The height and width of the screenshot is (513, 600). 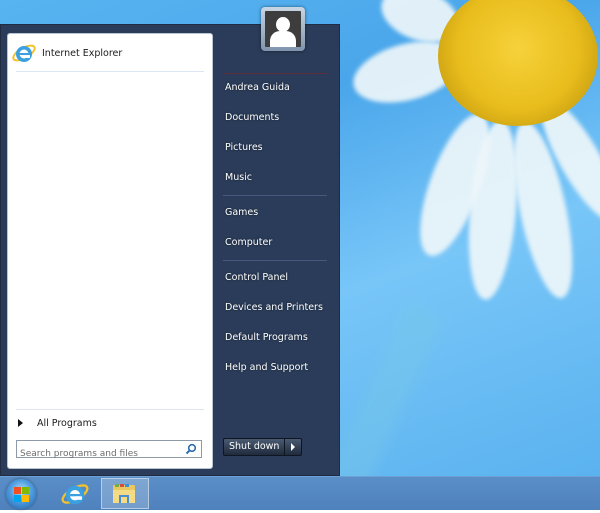 I want to click on menu-item-default-programs: Default Programs, so click(x=266, y=337).